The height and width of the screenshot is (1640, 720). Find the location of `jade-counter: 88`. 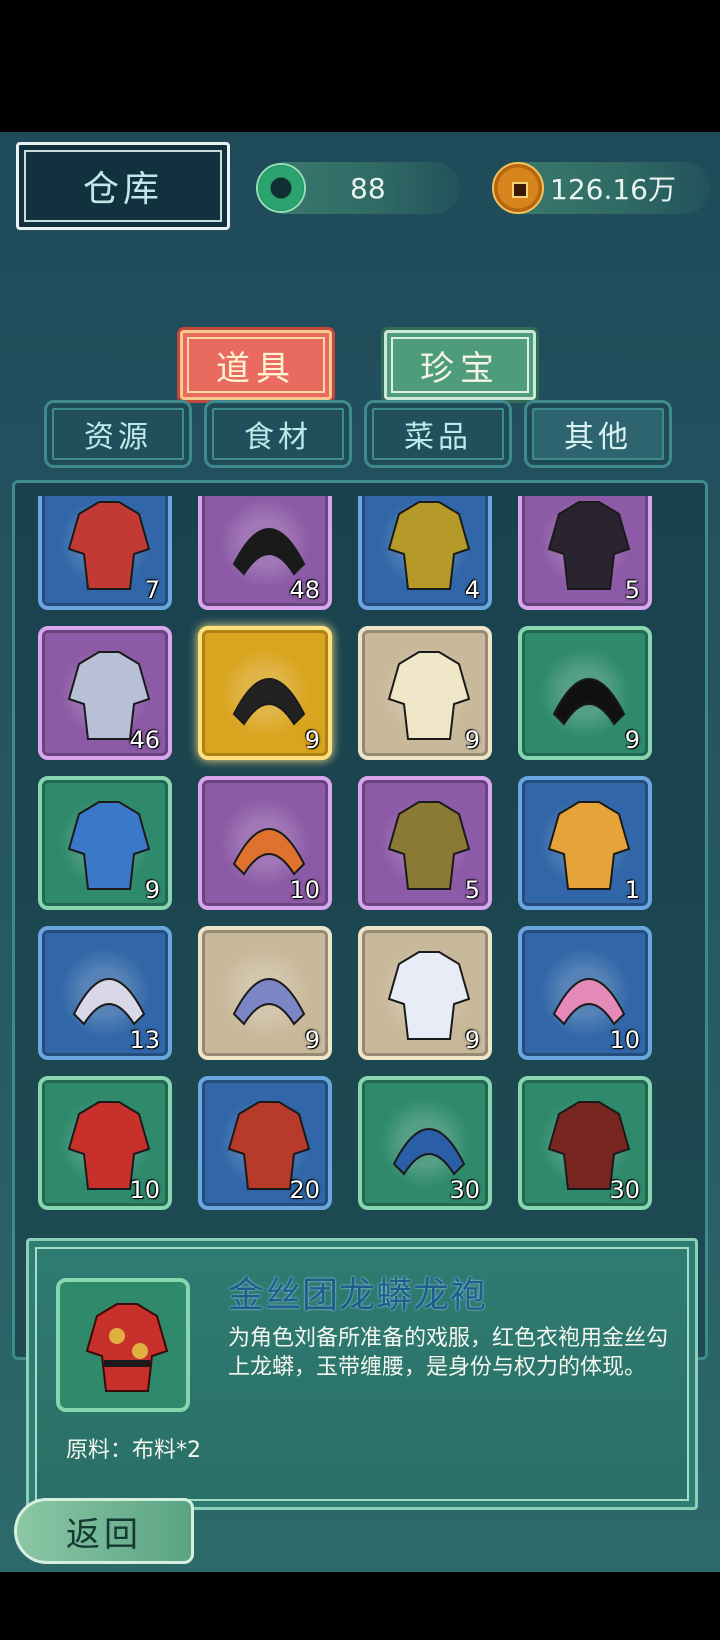

jade-counter: 88 is located at coordinates (358, 188).